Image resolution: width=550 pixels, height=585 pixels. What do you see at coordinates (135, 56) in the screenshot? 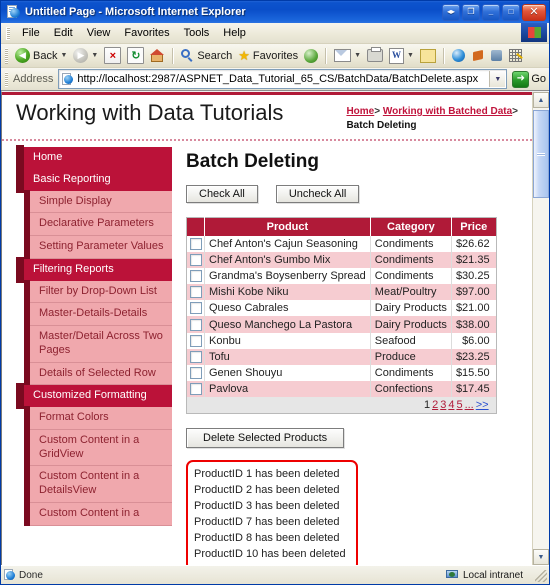
I see `refresh-button` at bounding box center [135, 56].